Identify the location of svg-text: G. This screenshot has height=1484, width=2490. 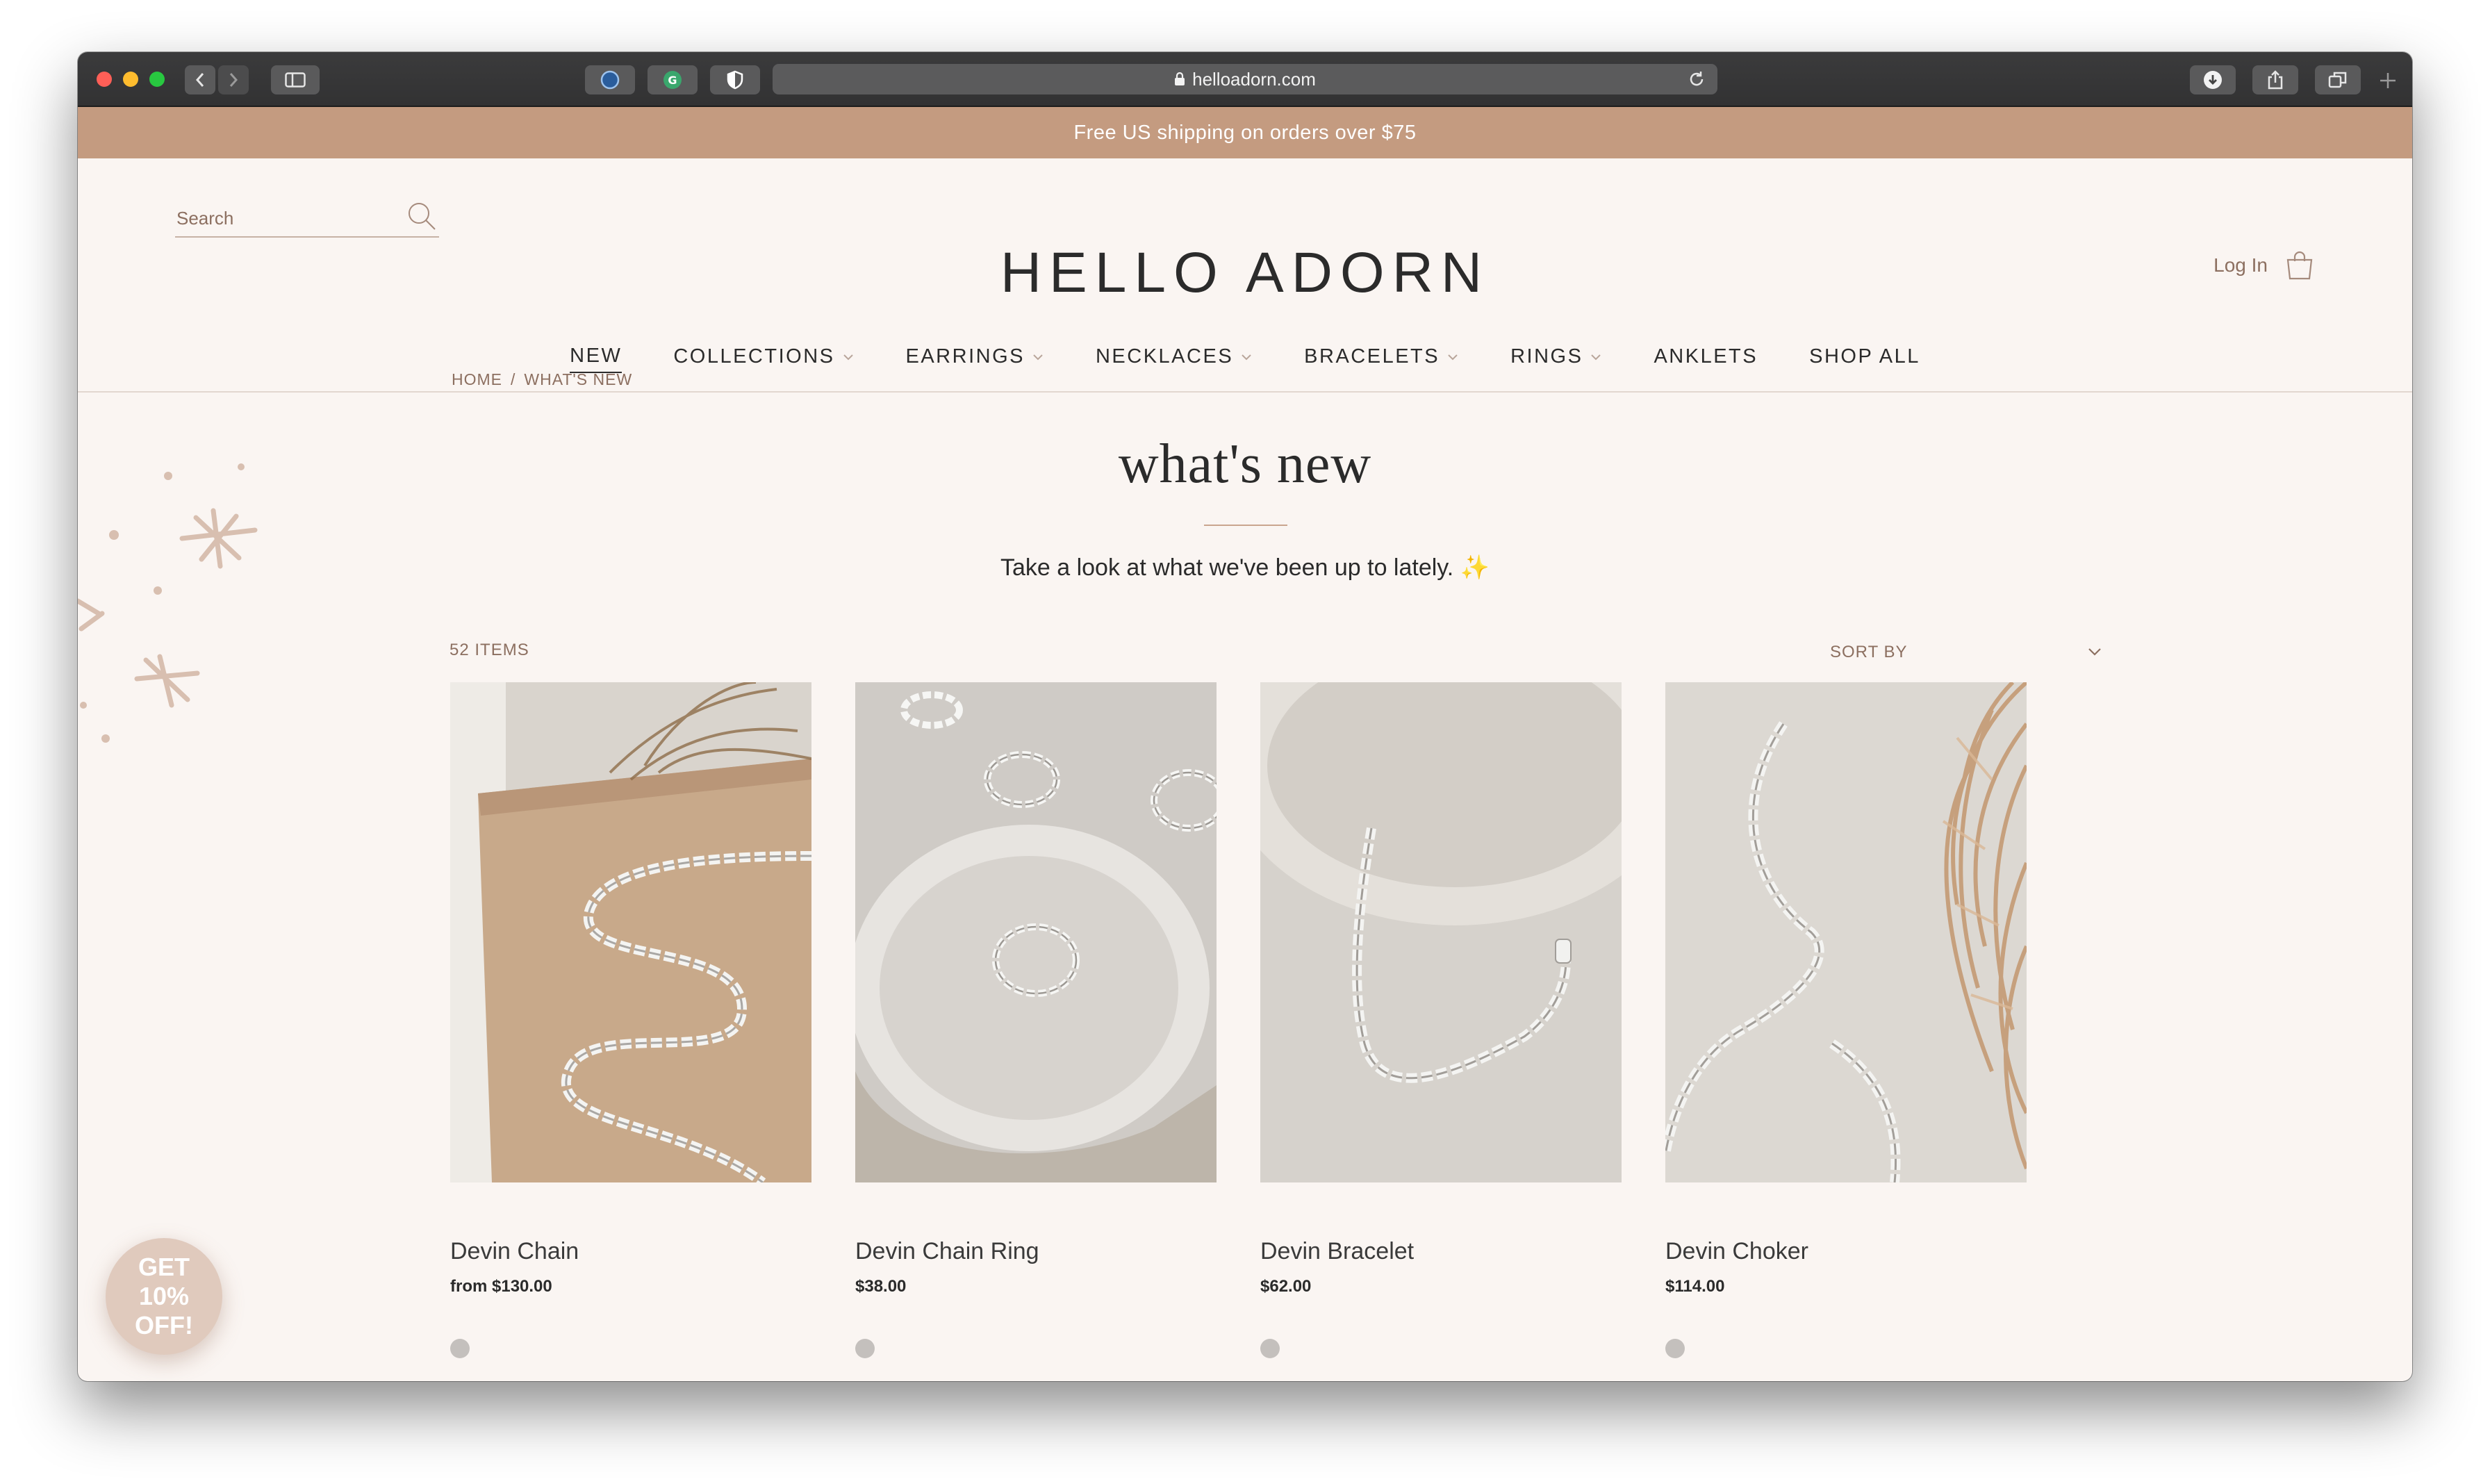
(673, 80).